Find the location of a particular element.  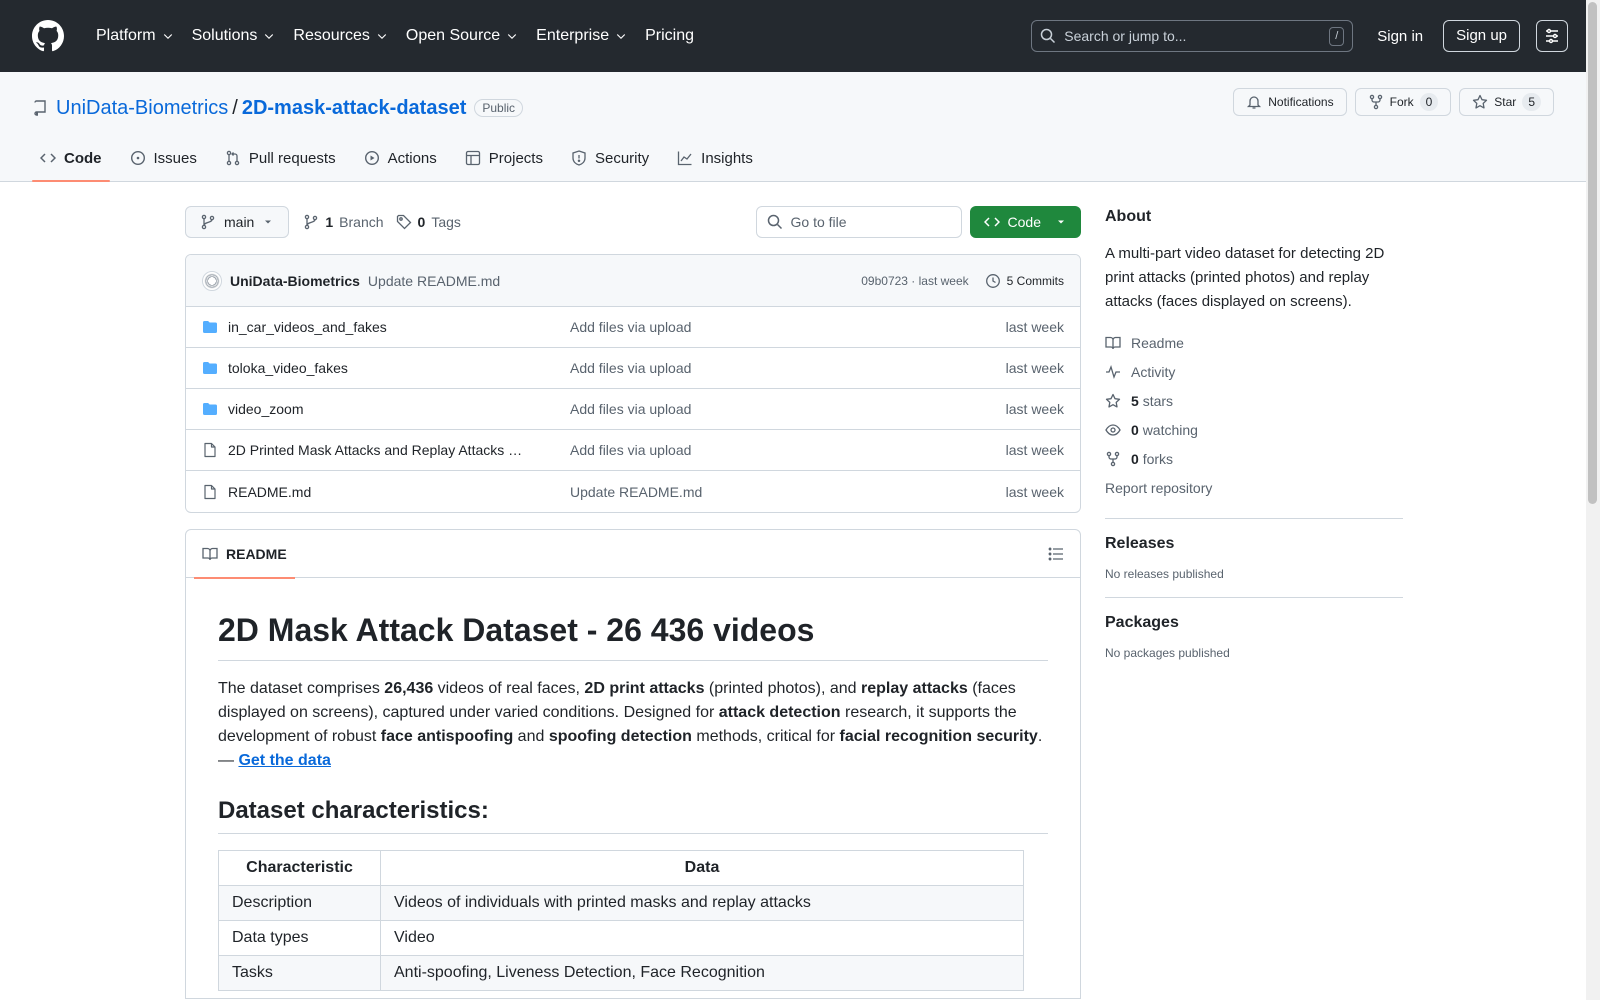

get-the-data-link: Get the data is located at coordinates (284, 760).